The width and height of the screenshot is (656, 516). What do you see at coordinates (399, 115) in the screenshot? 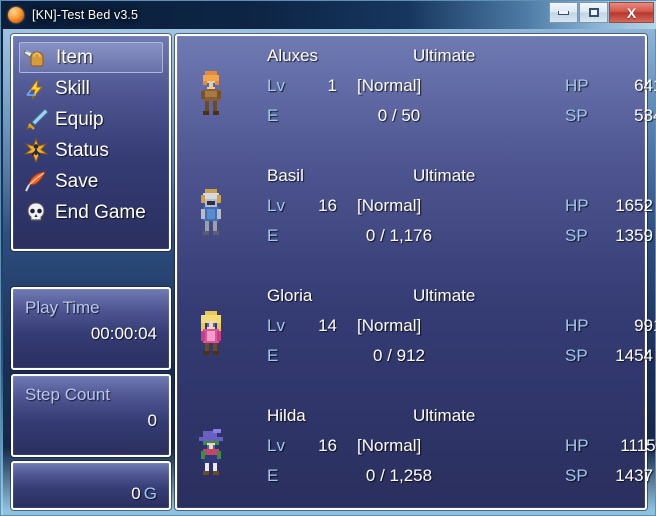
I see `exp-value: 0 / 50` at bounding box center [399, 115].